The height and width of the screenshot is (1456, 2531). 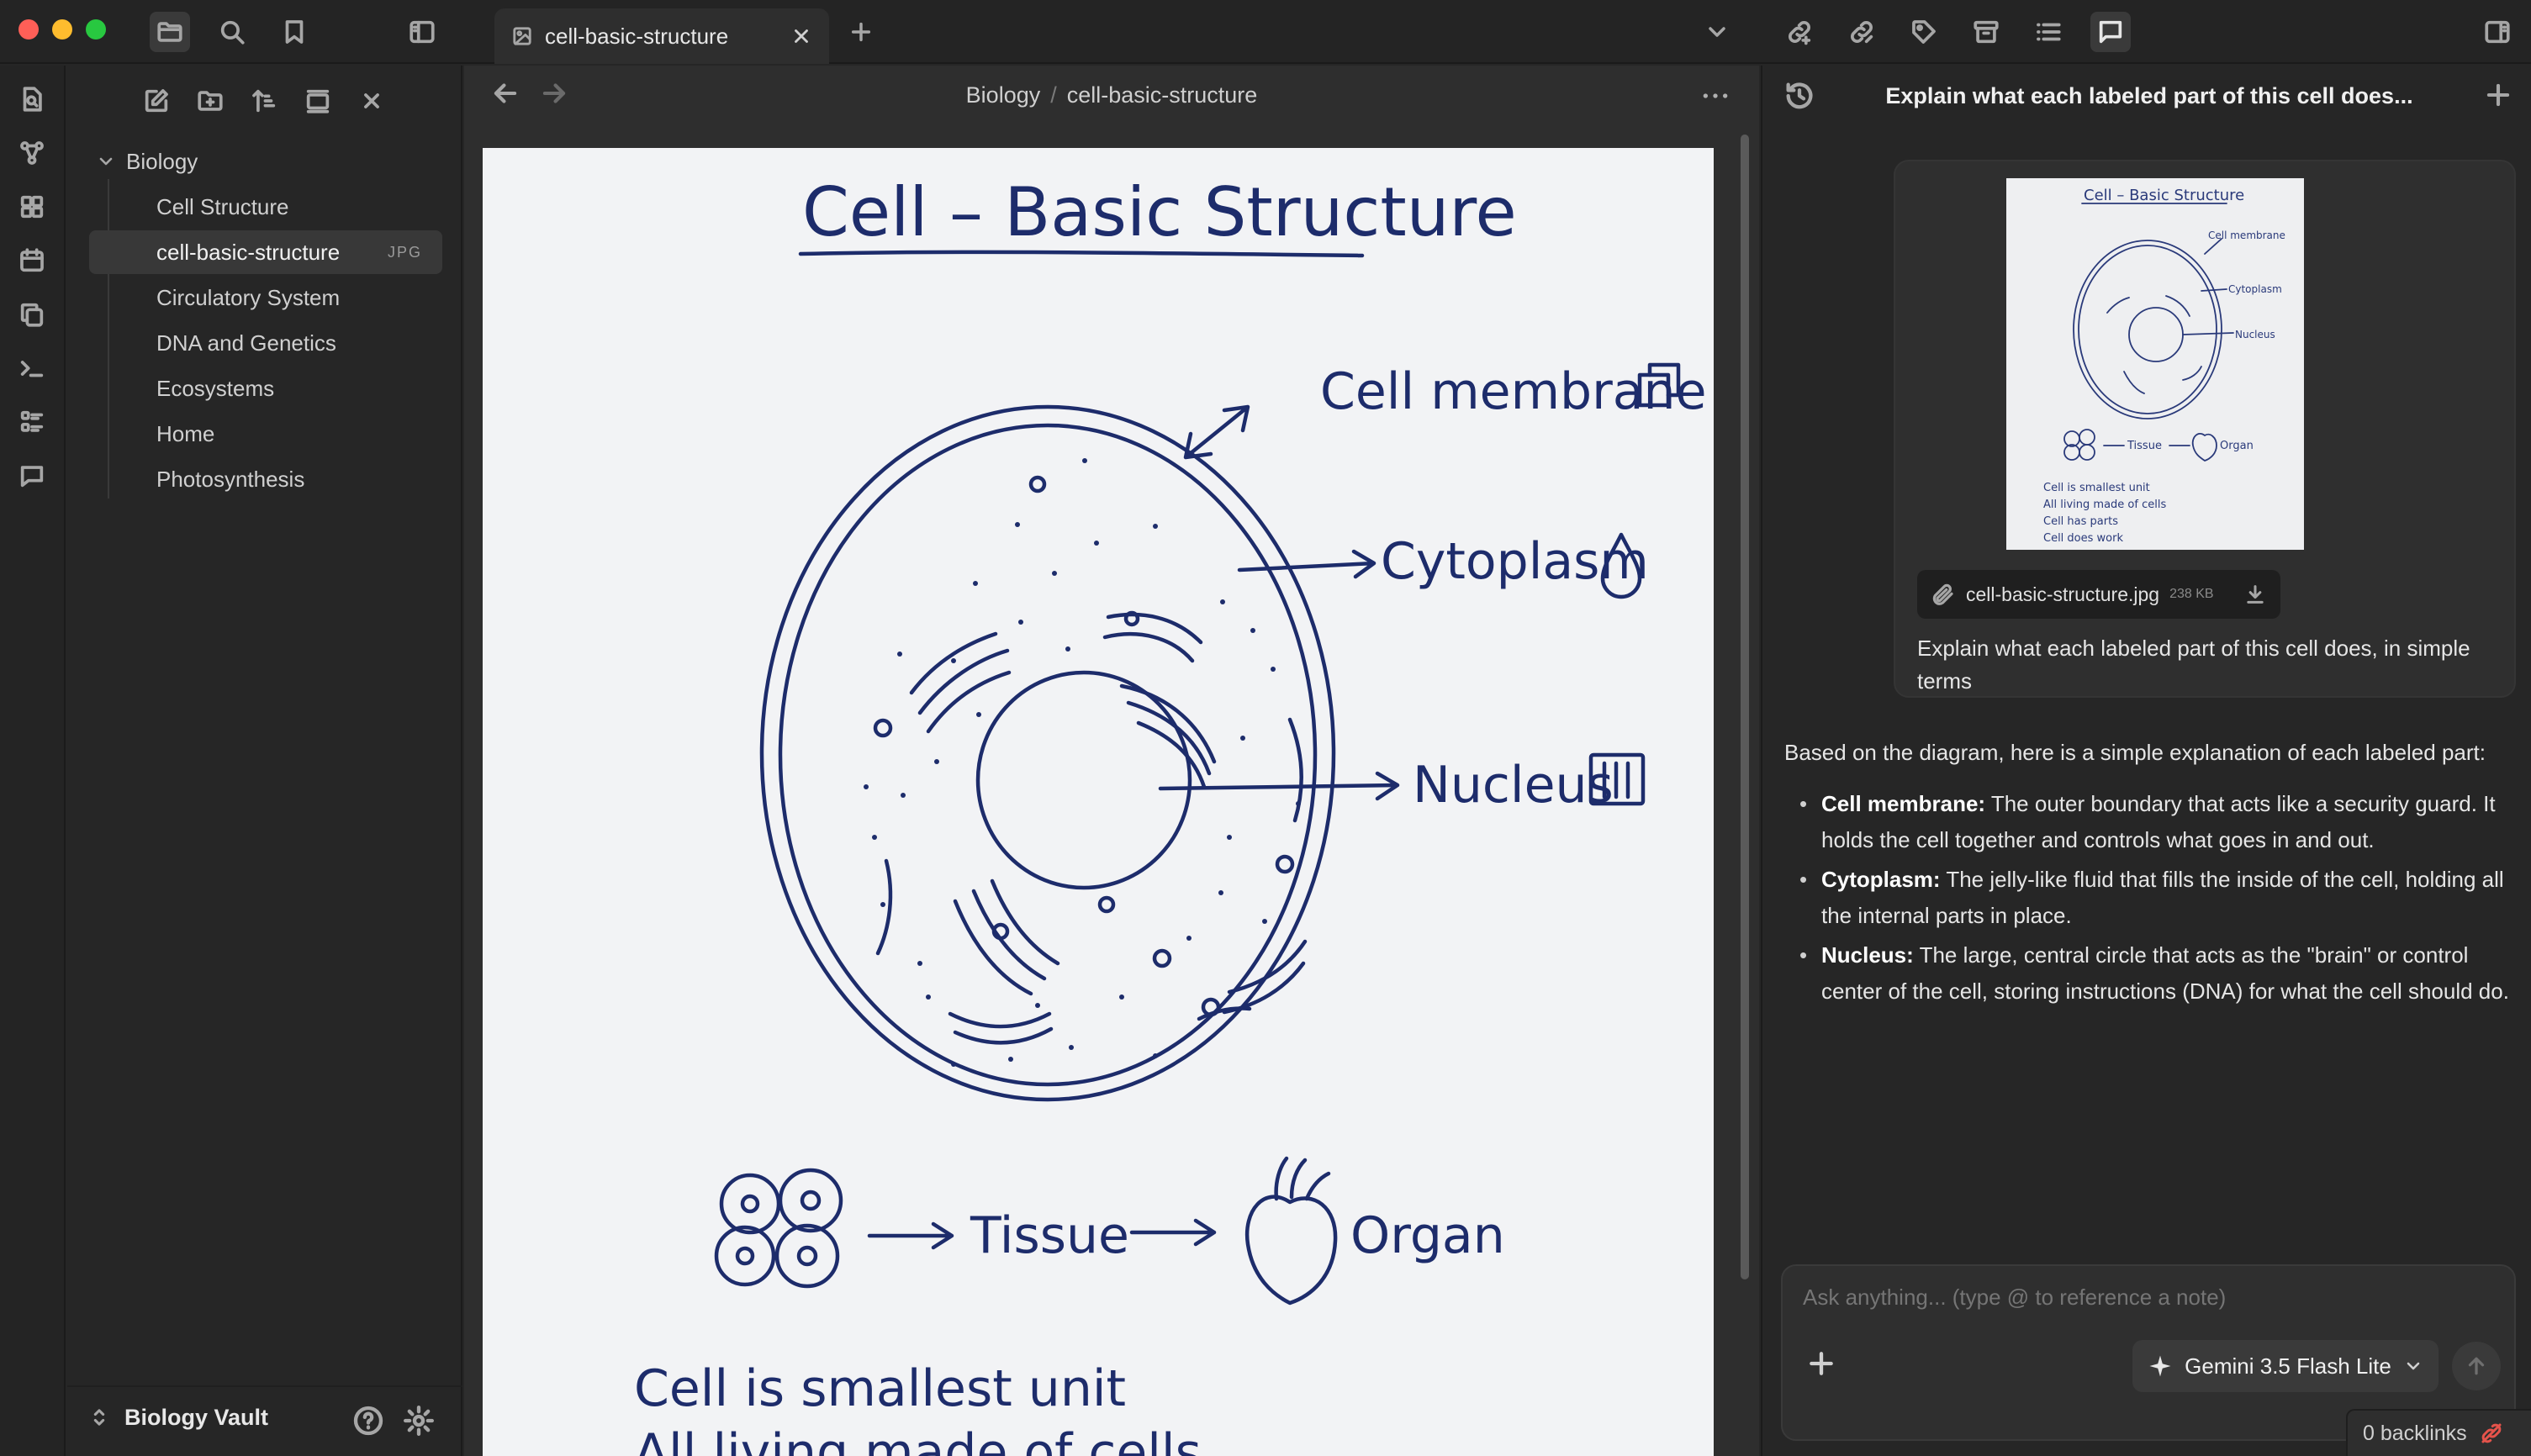 I want to click on vault-switcher: Biology Vault, so click(x=177, y=1417).